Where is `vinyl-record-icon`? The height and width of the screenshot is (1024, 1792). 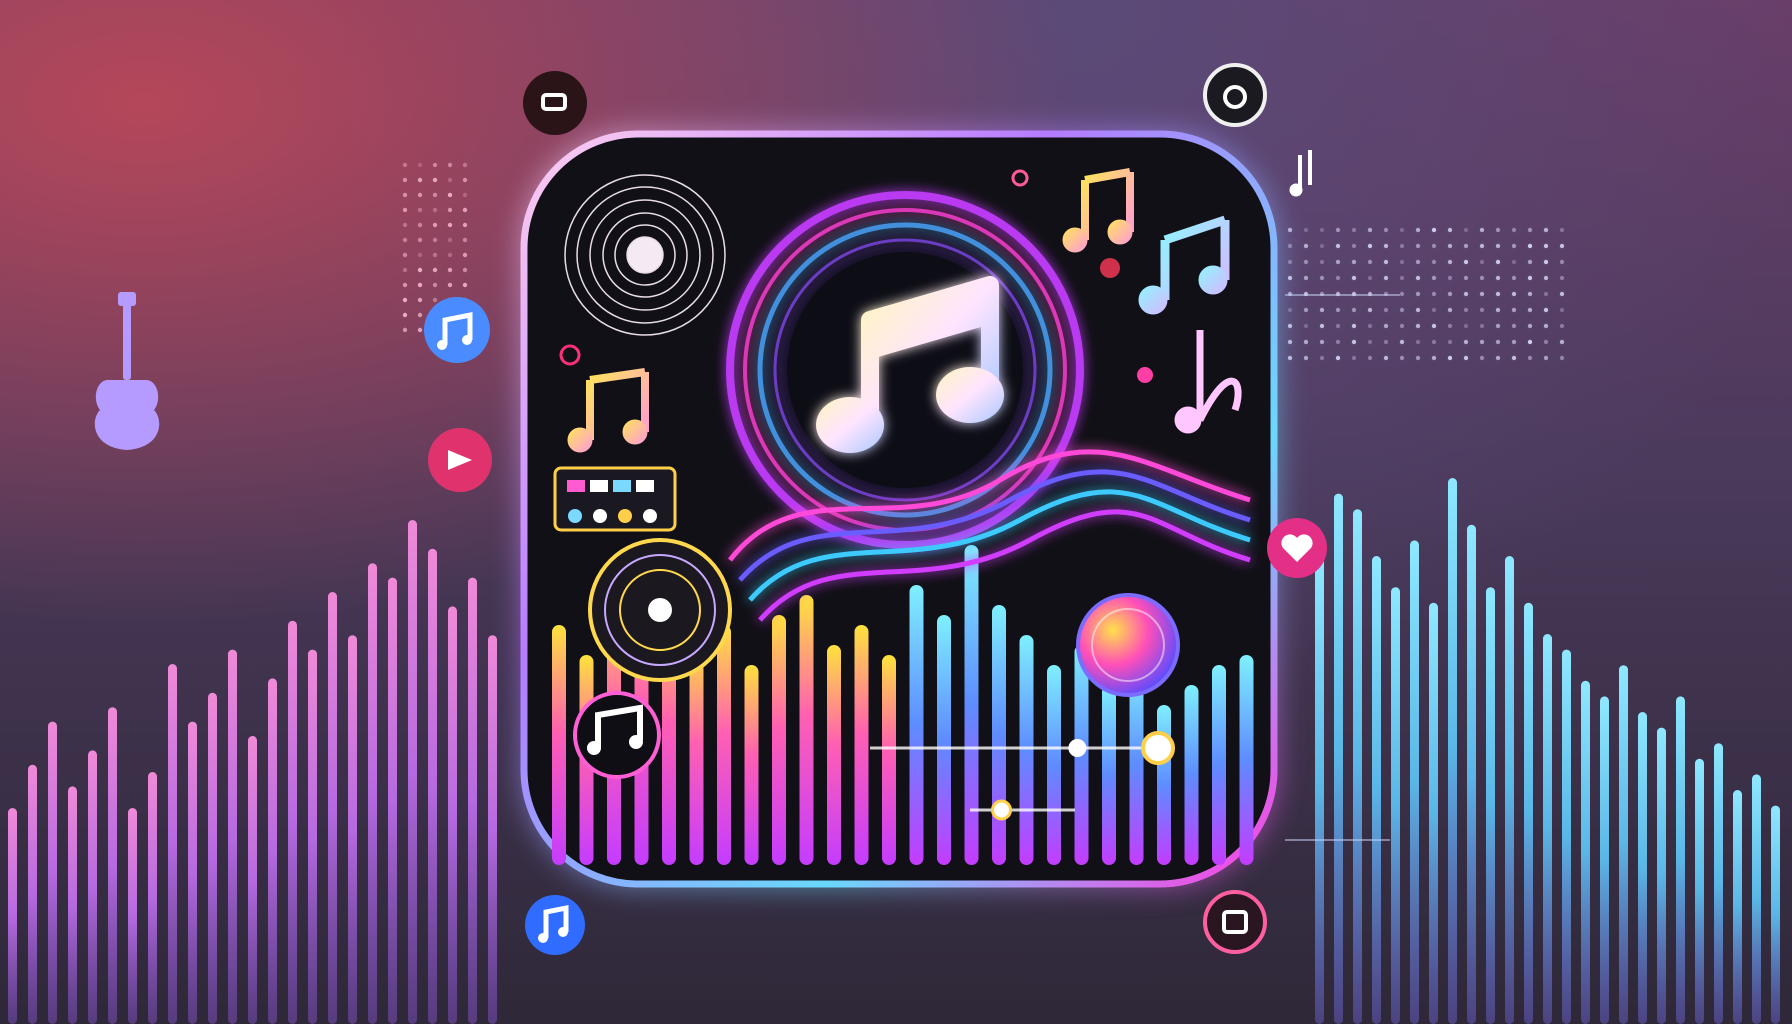 vinyl-record-icon is located at coordinates (1128, 645).